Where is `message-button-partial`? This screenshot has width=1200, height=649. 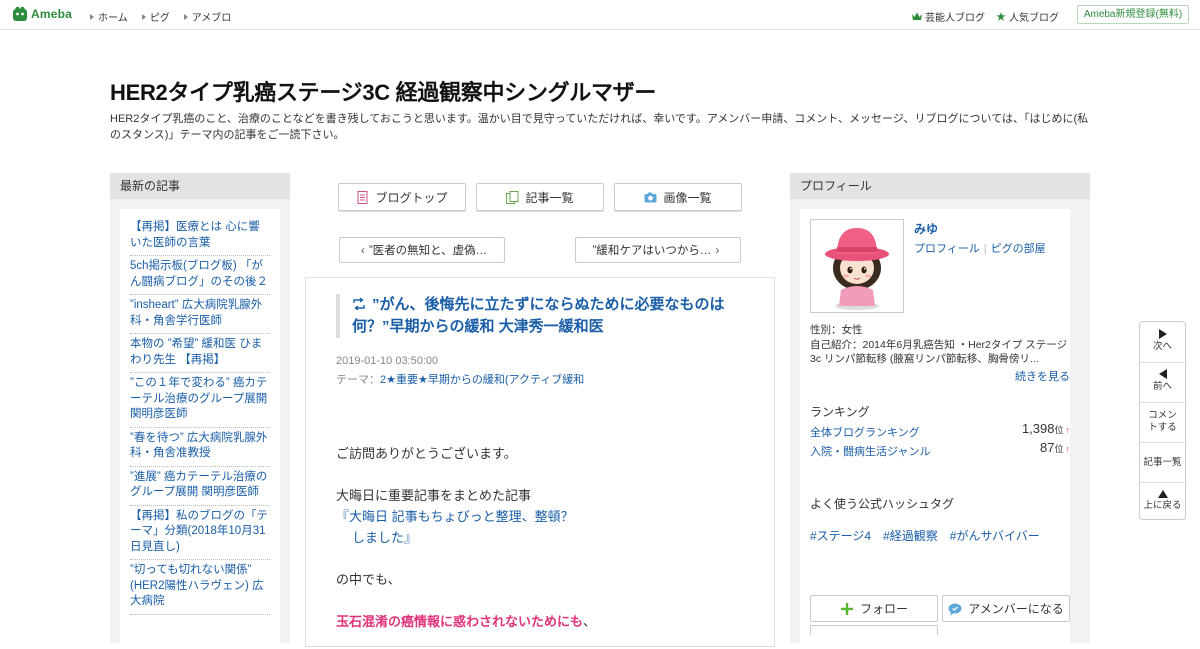
message-button-partial is located at coordinates (874, 630).